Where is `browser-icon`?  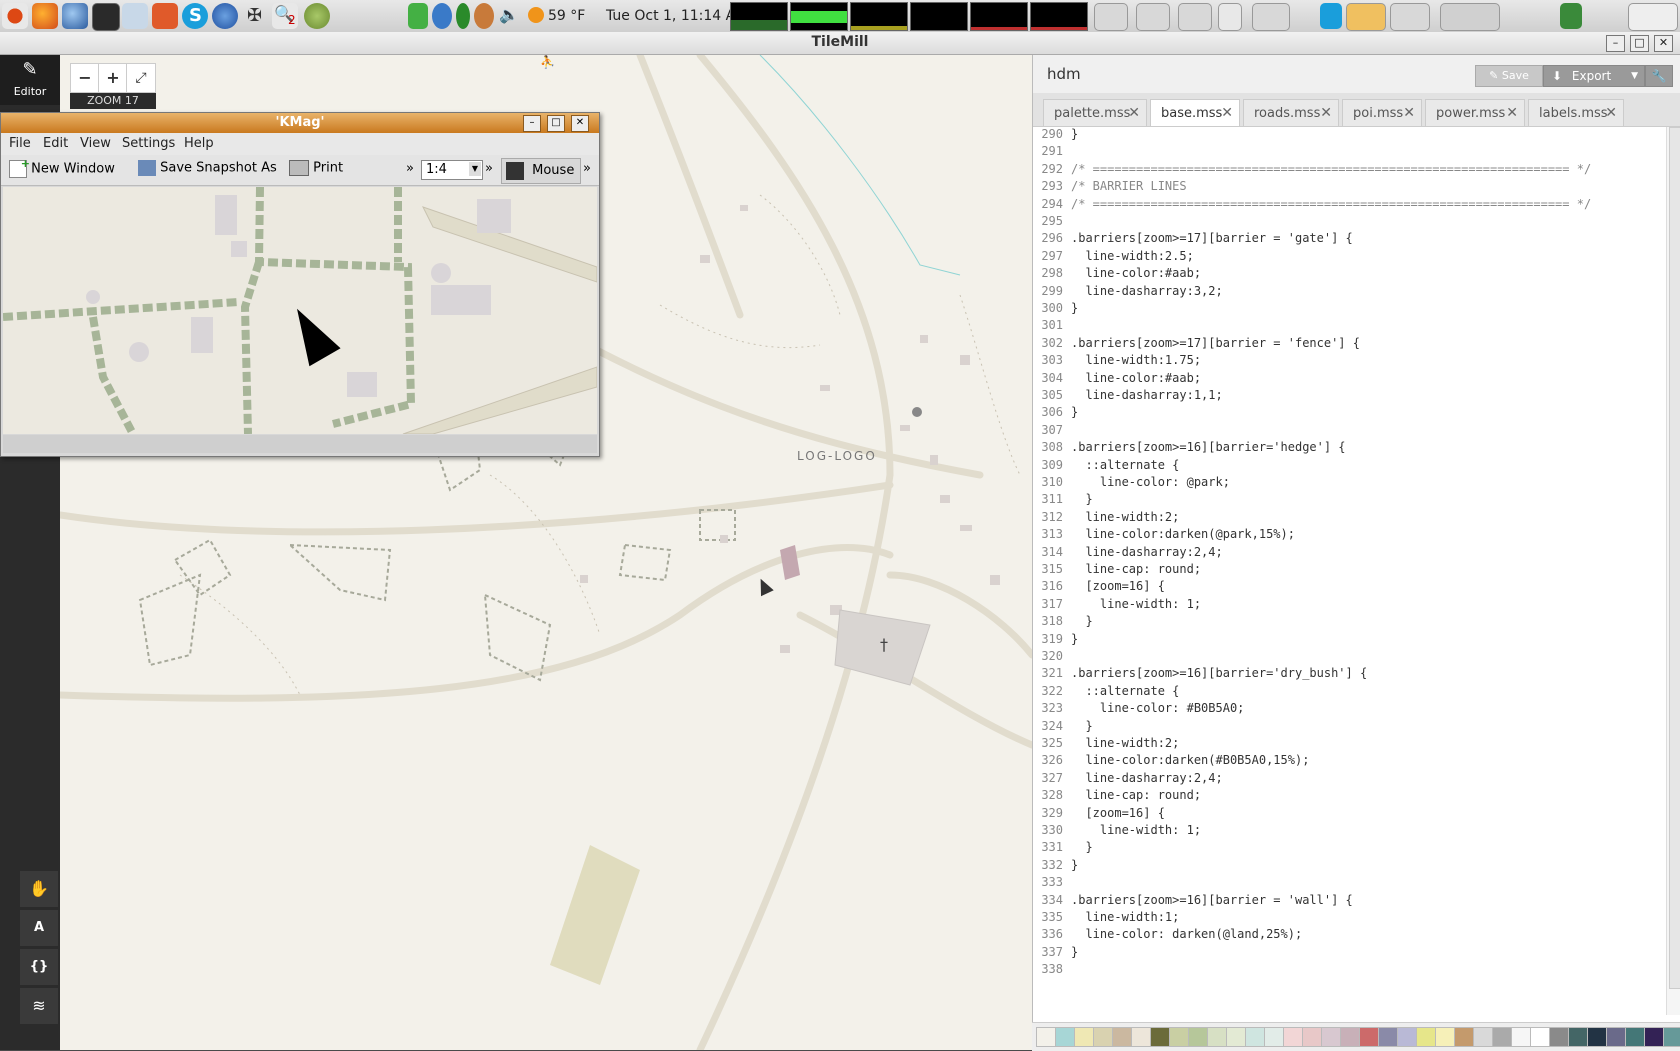 browser-icon is located at coordinates (225, 16).